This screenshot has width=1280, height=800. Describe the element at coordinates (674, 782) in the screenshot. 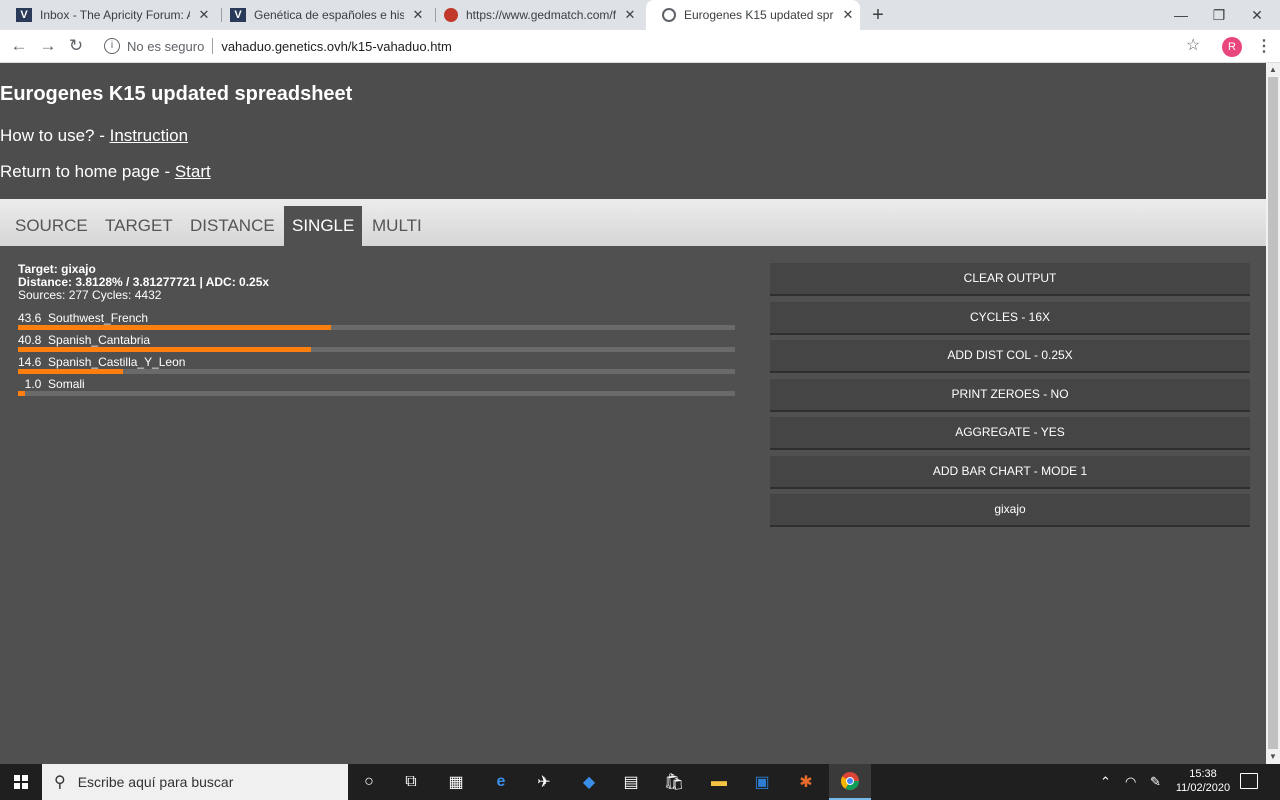

I see `store-icon: 🛍` at that location.